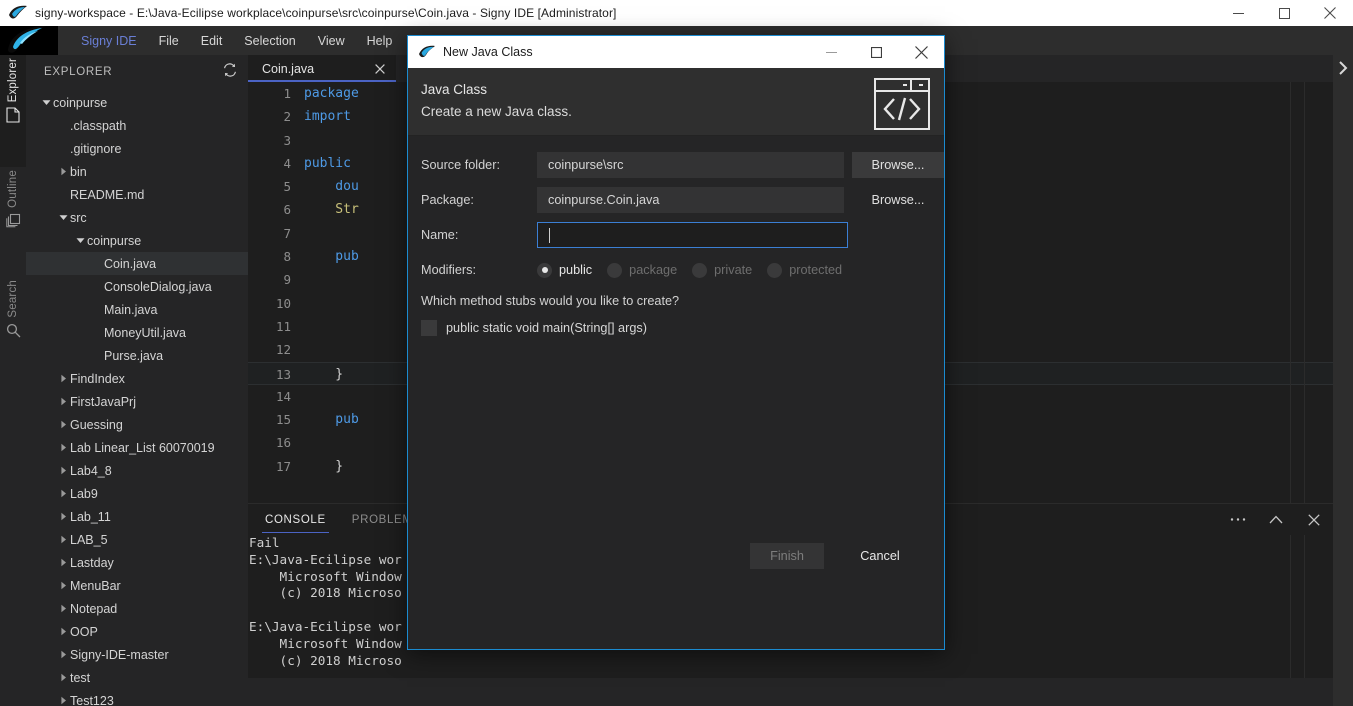 Image resolution: width=1353 pixels, height=706 pixels. What do you see at coordinates (331, 40) in the screenshot?
I see `menu-item-view: View` at bounding box center [331, 40].